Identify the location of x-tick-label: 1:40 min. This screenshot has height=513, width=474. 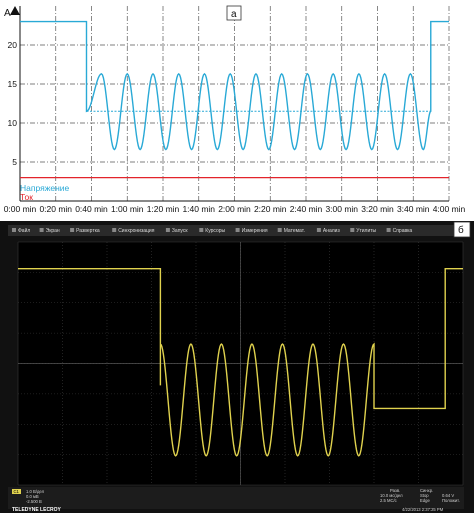
(198, 209).